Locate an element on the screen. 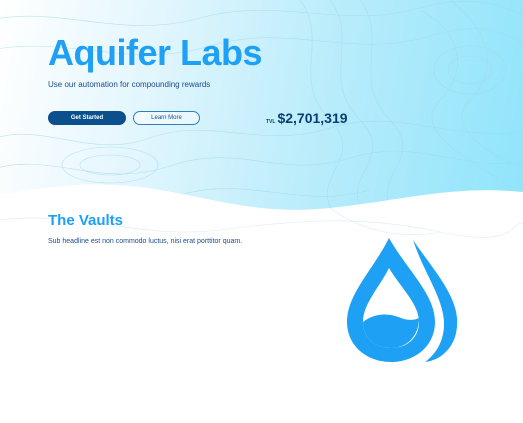  get-started-button: Get Started is located at coordinates (87, 118).